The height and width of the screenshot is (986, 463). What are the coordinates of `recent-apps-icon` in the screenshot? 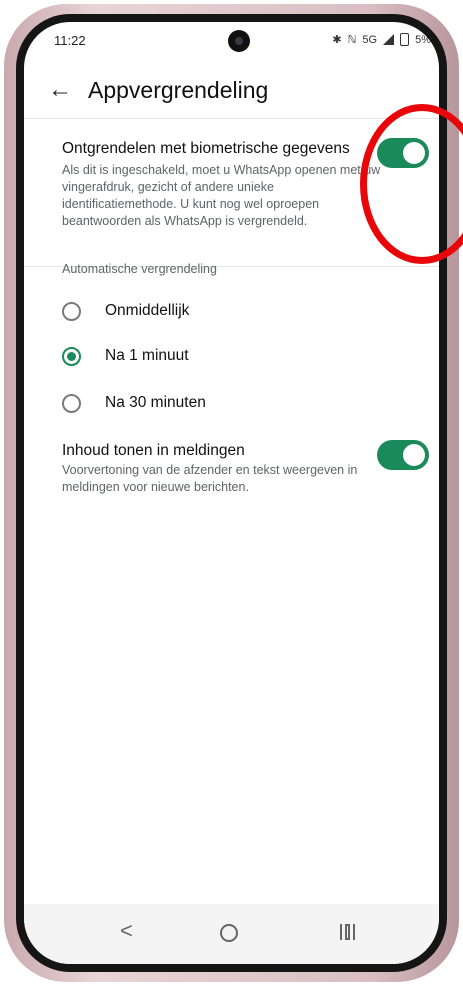 It's located at (347, 932).